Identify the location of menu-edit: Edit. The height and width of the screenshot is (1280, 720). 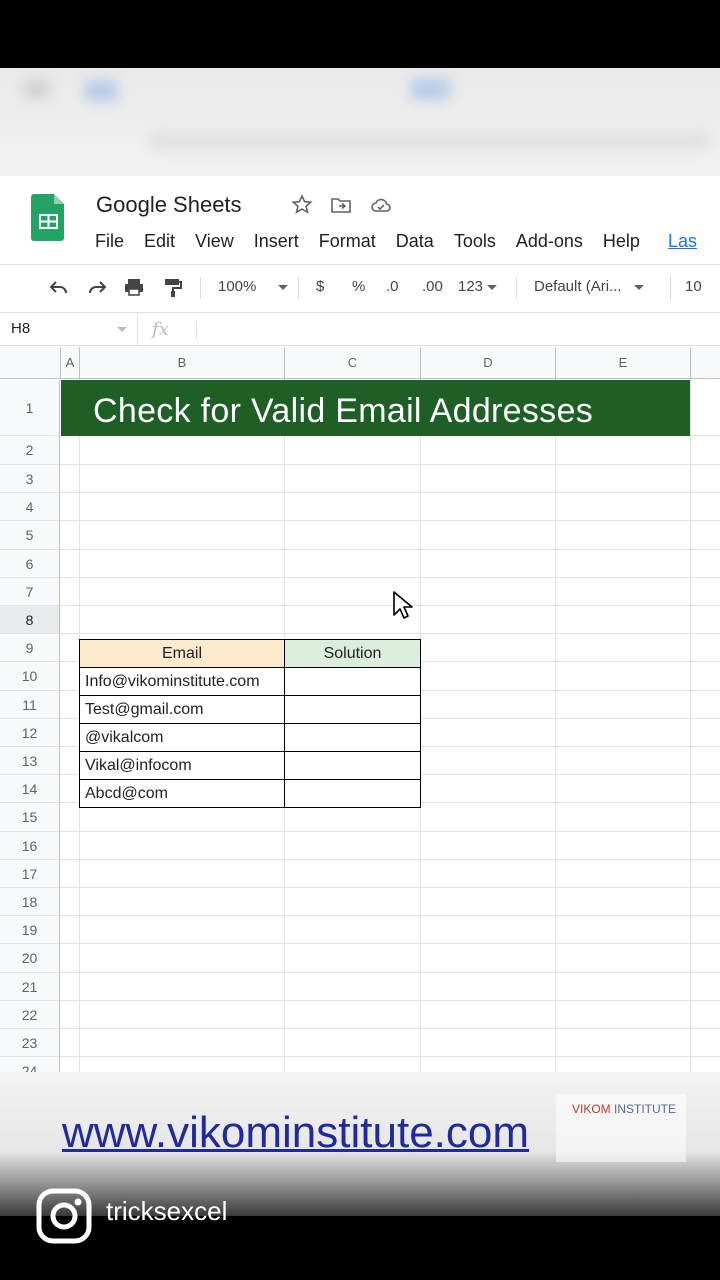
(159, 241).